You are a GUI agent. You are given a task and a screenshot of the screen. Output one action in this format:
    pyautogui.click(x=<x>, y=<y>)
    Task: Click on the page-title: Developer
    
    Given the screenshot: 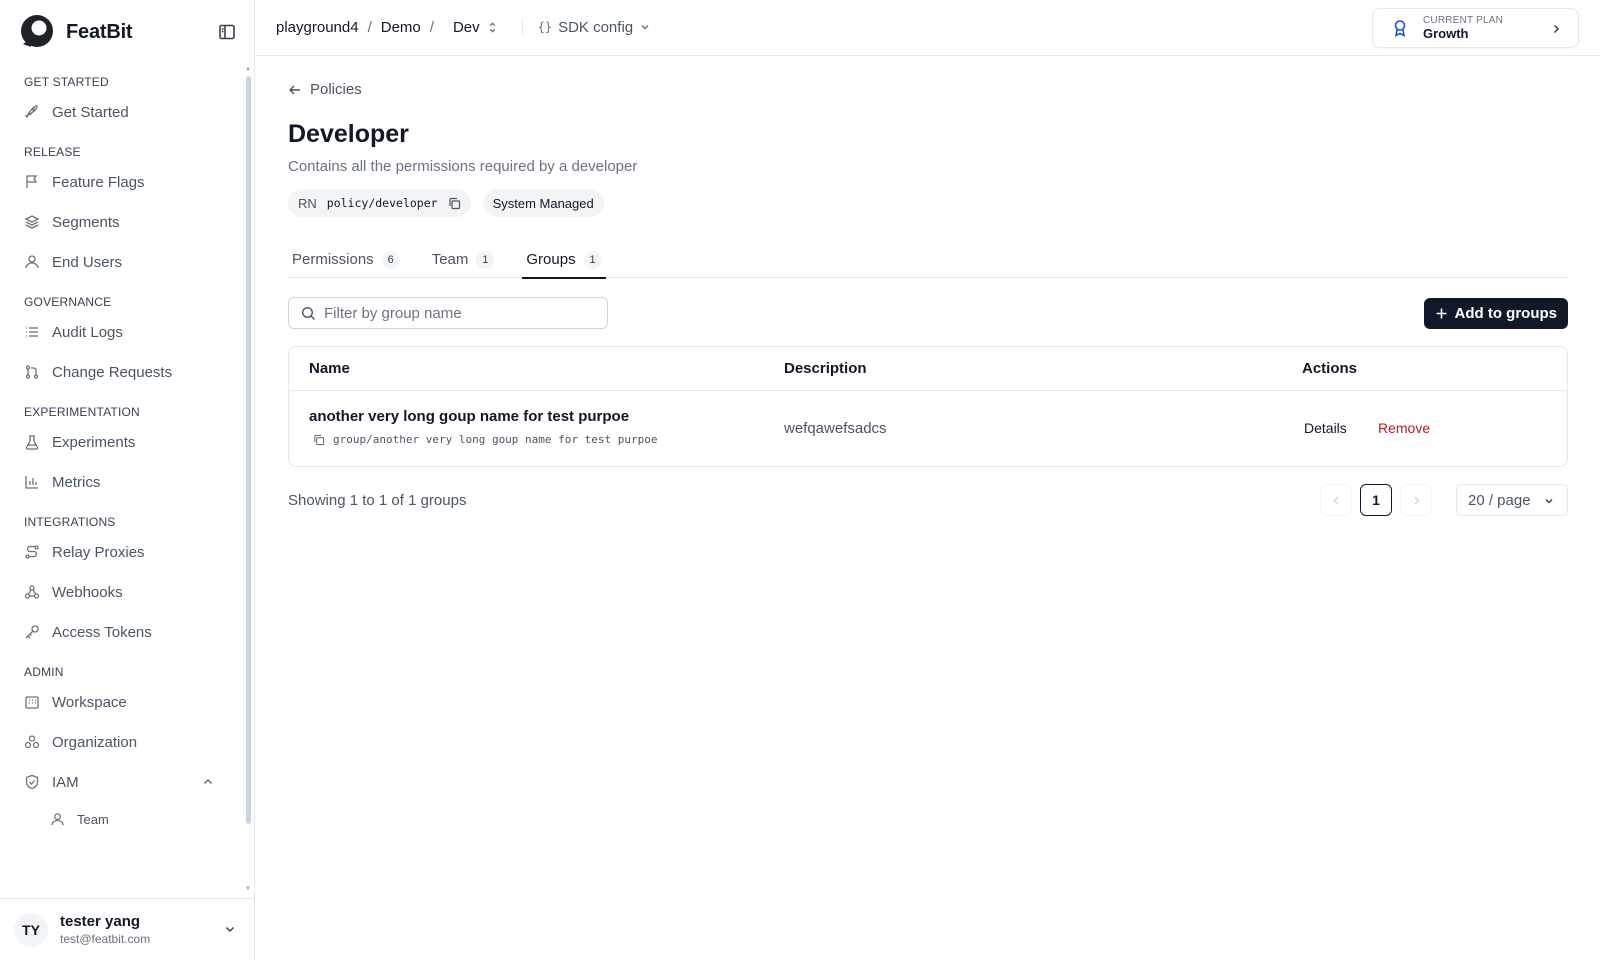 What is the action you would take?
    pyautogui.click(x=348, y=134)
    